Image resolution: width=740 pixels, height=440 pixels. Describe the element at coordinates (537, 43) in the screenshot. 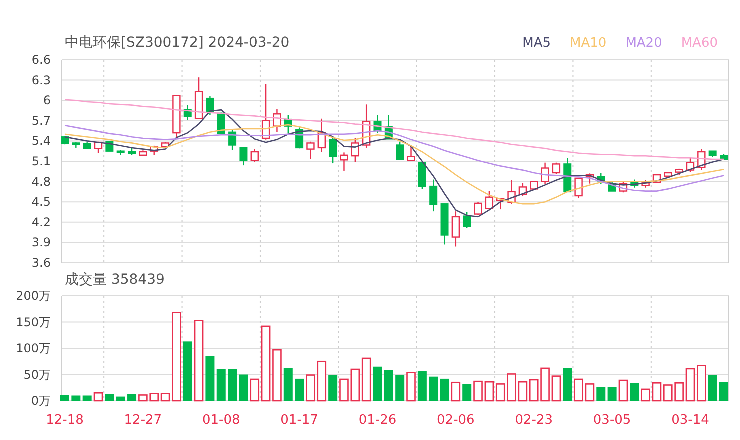

I see `legend-label: MA5` at that location.